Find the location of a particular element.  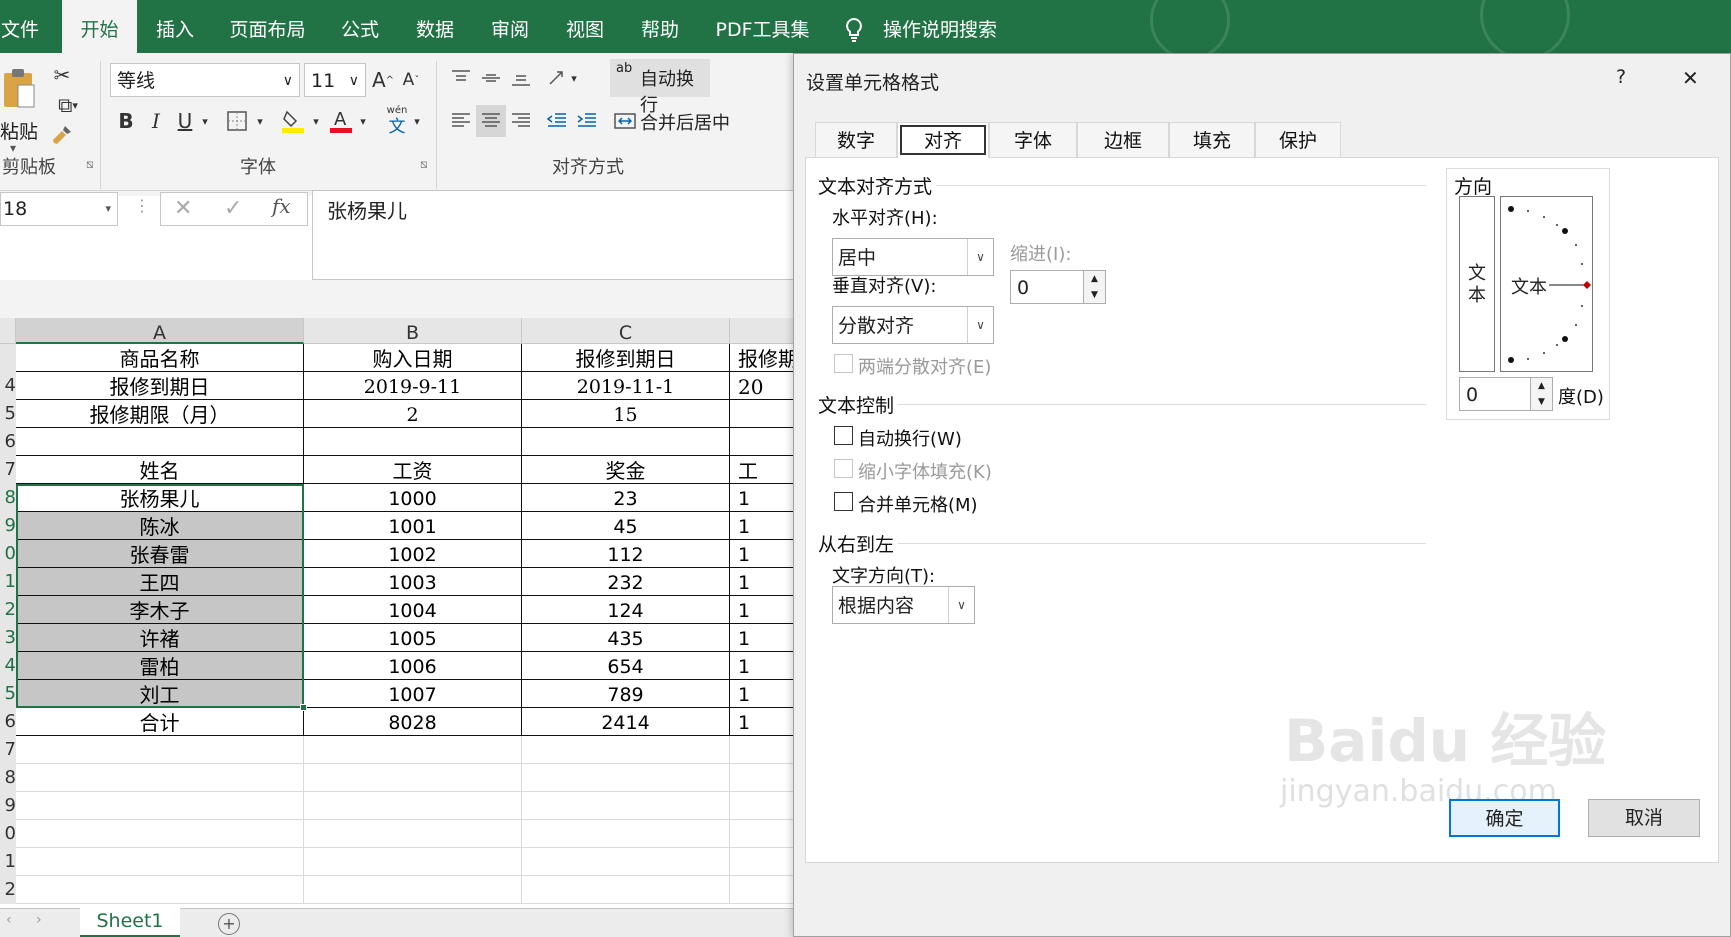

tab-pdf-tools: PDF工具集 is located at coordinates (762, 26).